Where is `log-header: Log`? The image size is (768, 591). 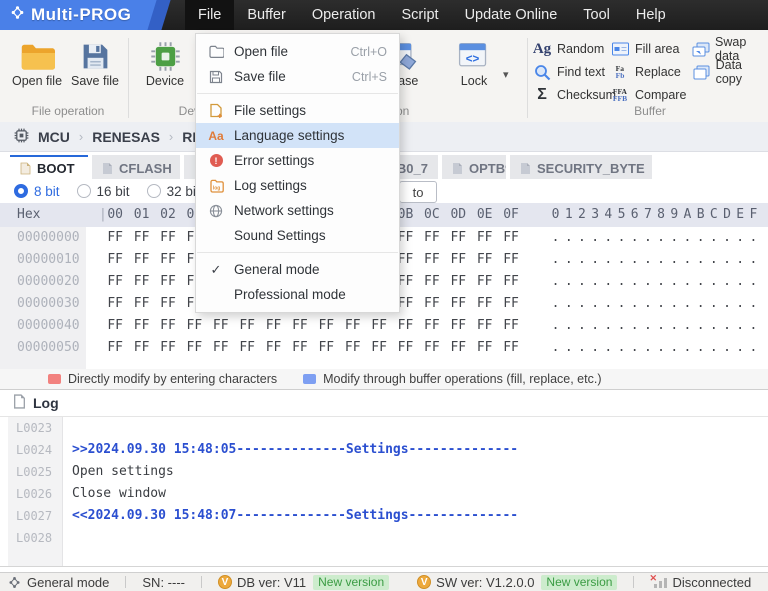
log-header: Log is located at coordinates (384, 403).